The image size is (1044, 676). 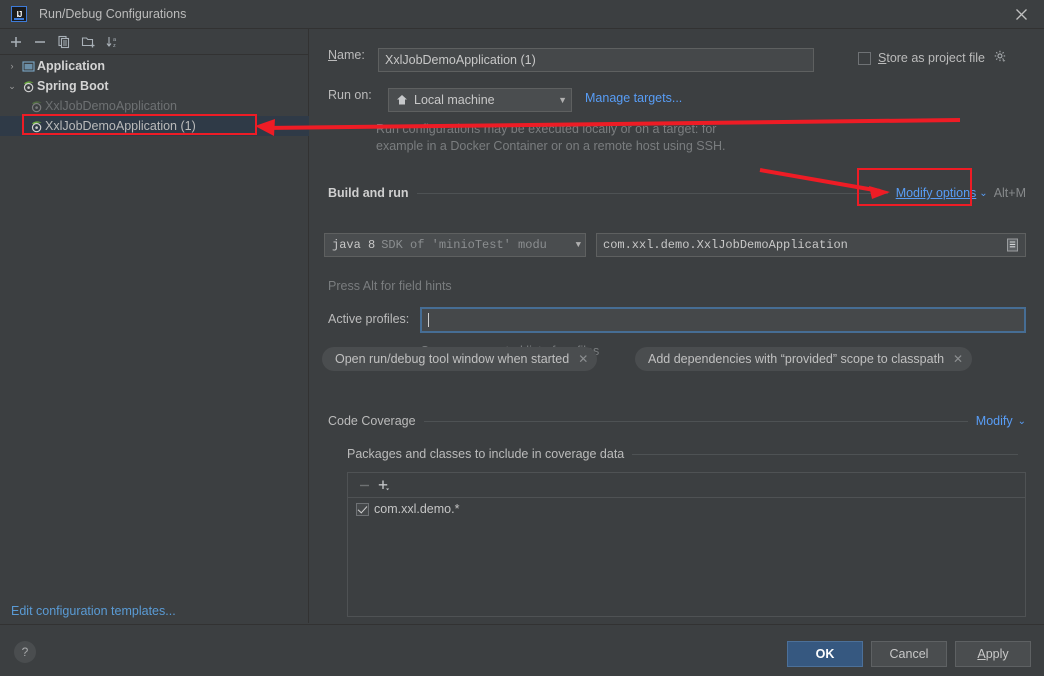 I want to click on store-as-project-file-checkbox, so click(x=864, y=58).